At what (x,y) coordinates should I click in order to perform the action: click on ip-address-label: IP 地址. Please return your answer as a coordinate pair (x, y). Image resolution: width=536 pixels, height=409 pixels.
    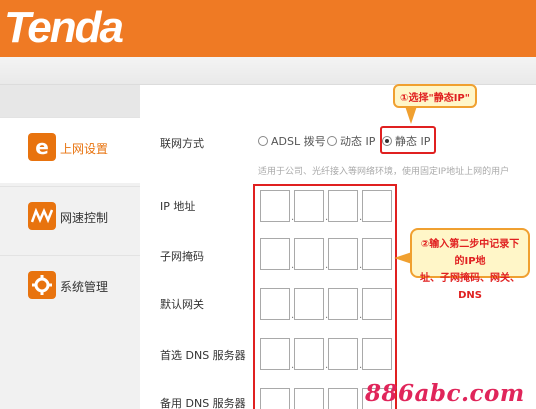
    Looking at the image, I should click on (178, 206).